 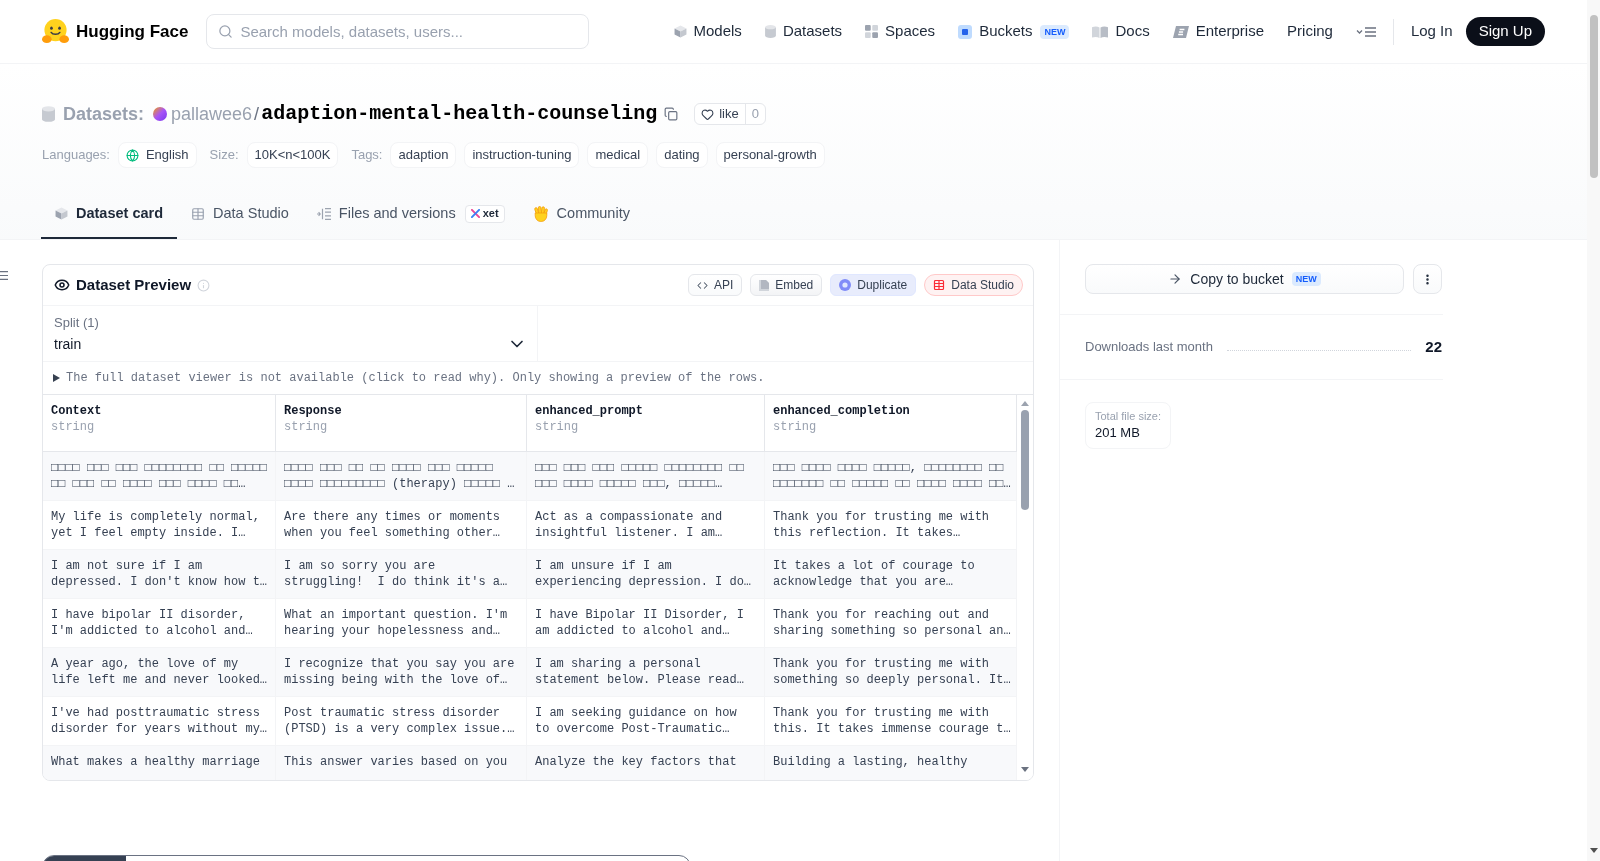 I want to click on column-name: enhanced_completion, so click(x=842, y=411).